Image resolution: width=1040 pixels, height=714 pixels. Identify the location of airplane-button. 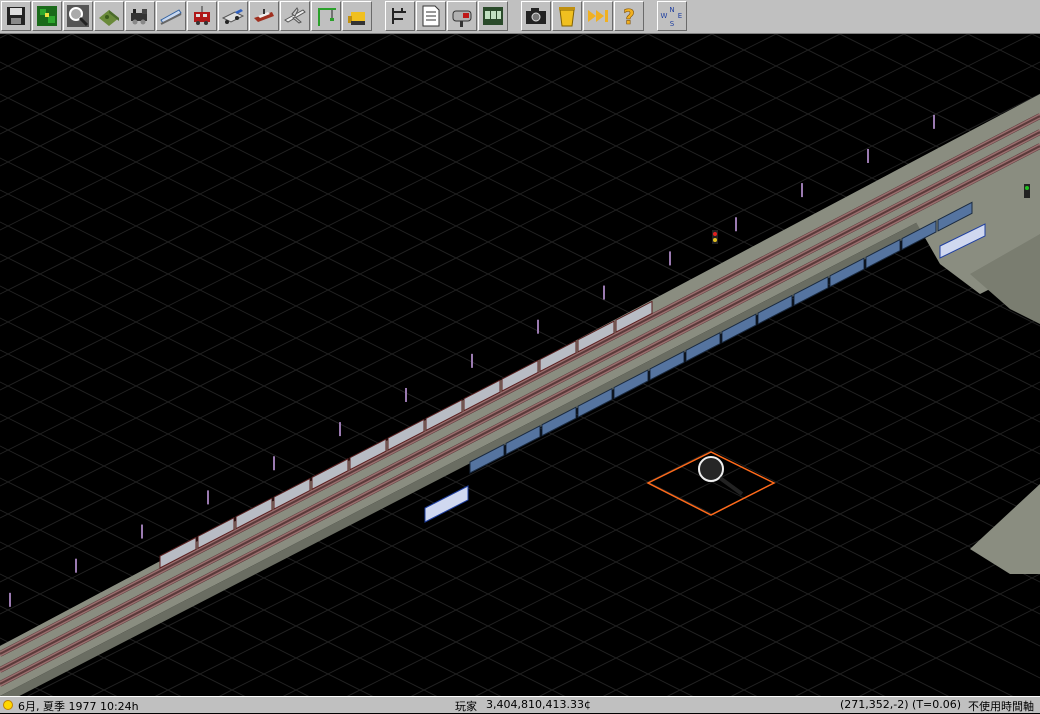
(295, 16).